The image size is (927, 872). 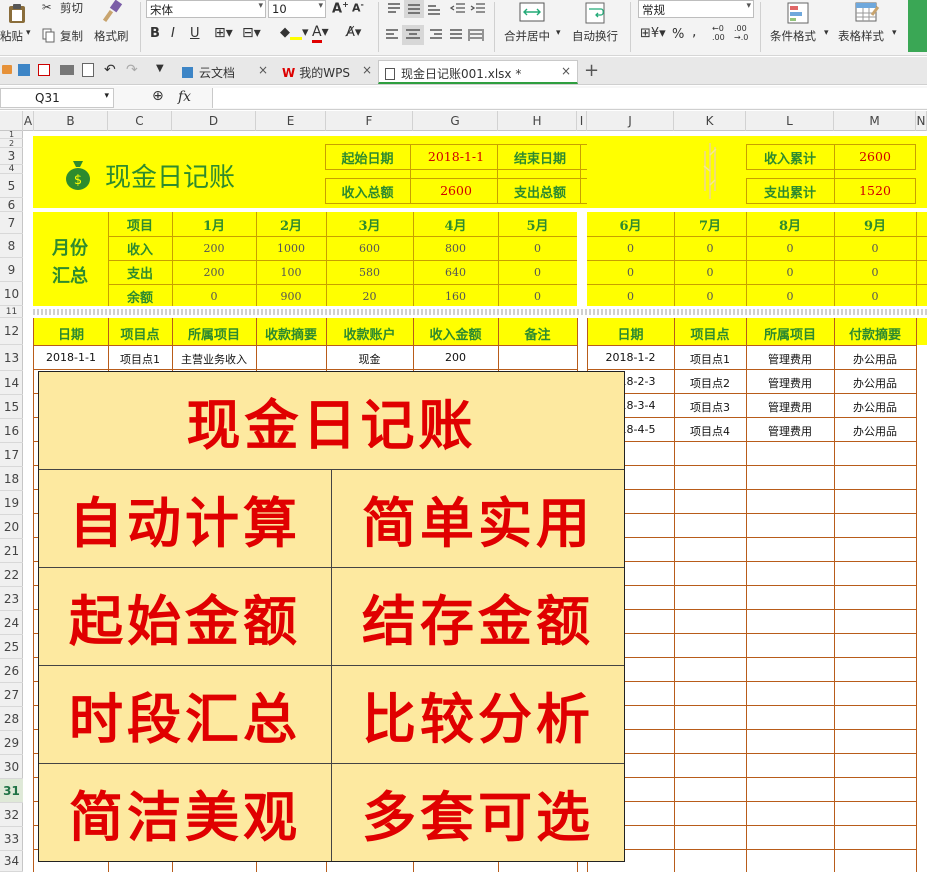 I want to click on number-format-select: 常规 ▾, so click(x=696, y=9).